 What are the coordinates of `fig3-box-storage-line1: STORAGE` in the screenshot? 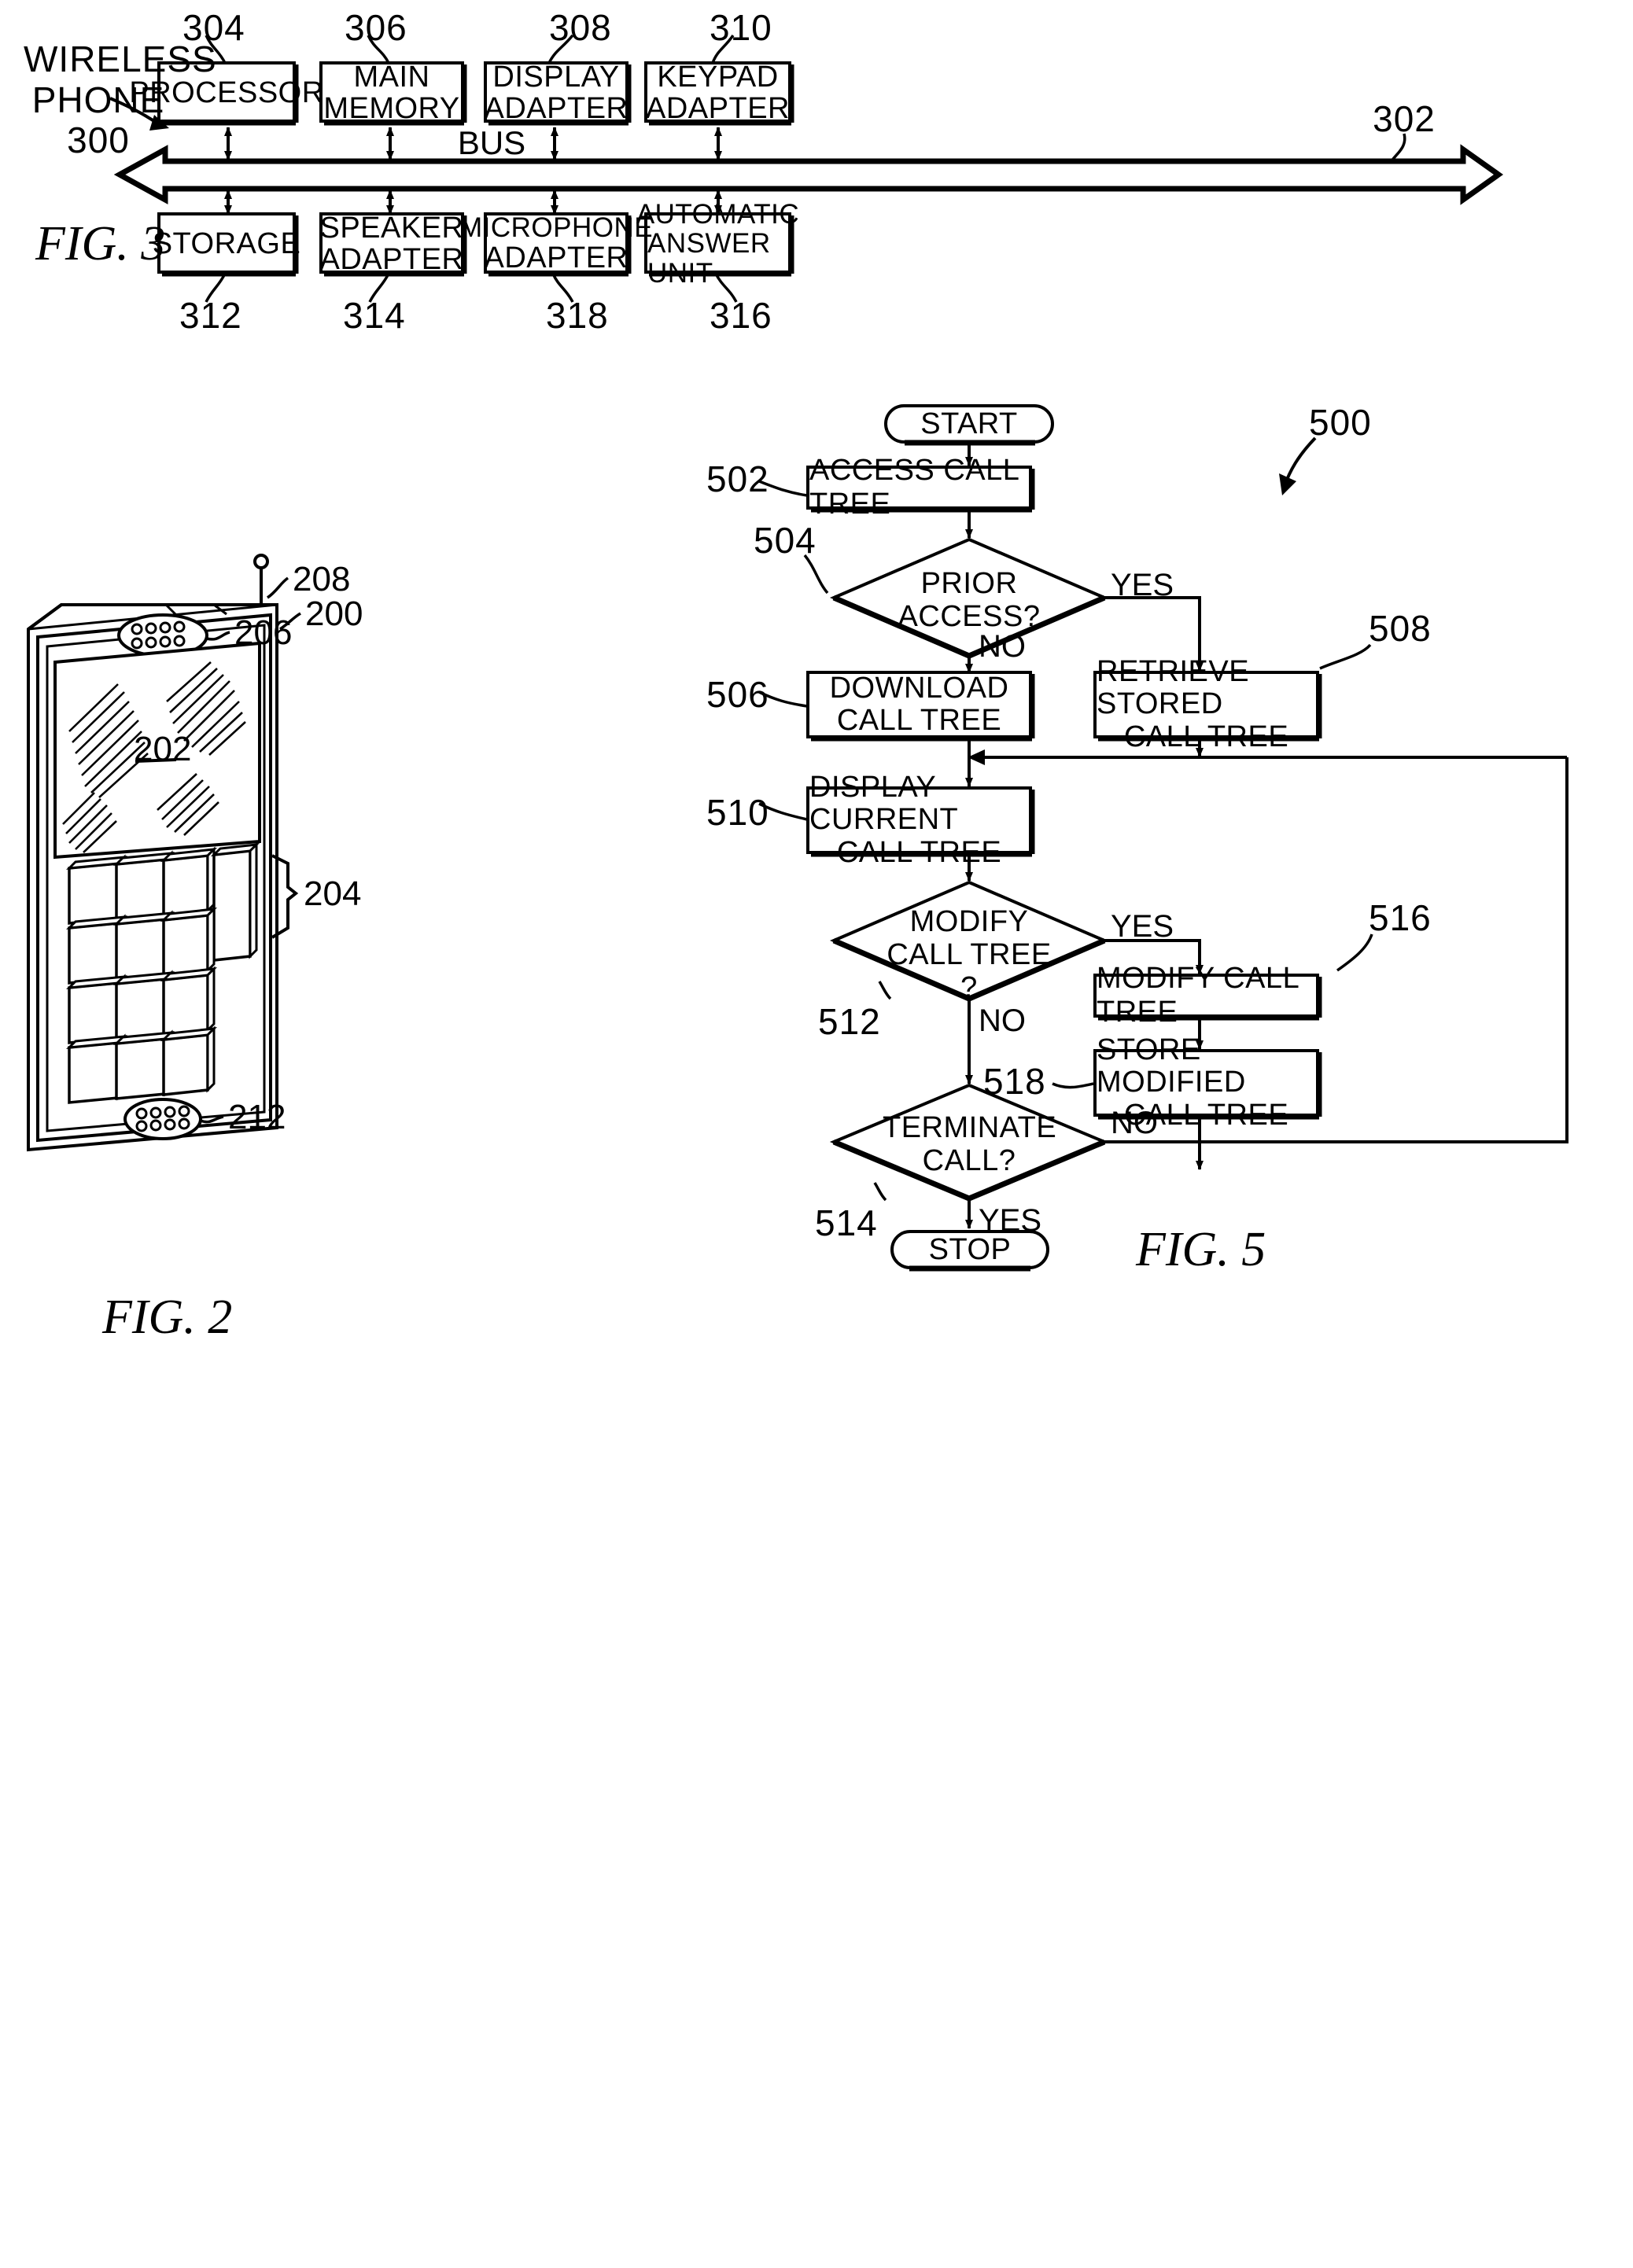 It's located at (226, 243).